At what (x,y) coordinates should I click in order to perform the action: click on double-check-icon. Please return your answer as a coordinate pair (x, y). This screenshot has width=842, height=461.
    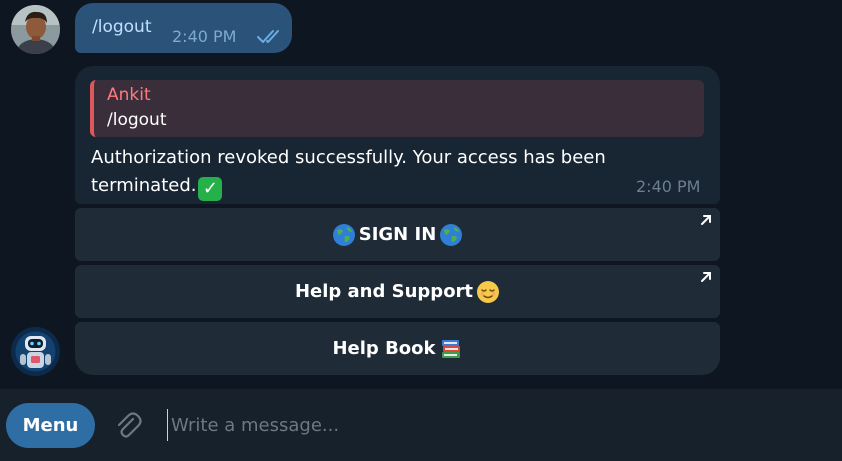
    Looking at the image, I should click on (270, 38).